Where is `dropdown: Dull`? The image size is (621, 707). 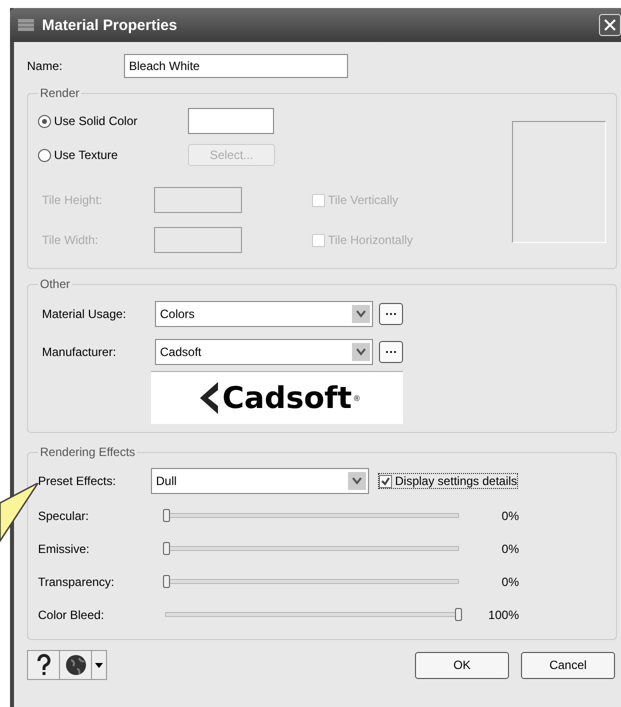 dropdown: Dull is located at coordinates (260, 481).